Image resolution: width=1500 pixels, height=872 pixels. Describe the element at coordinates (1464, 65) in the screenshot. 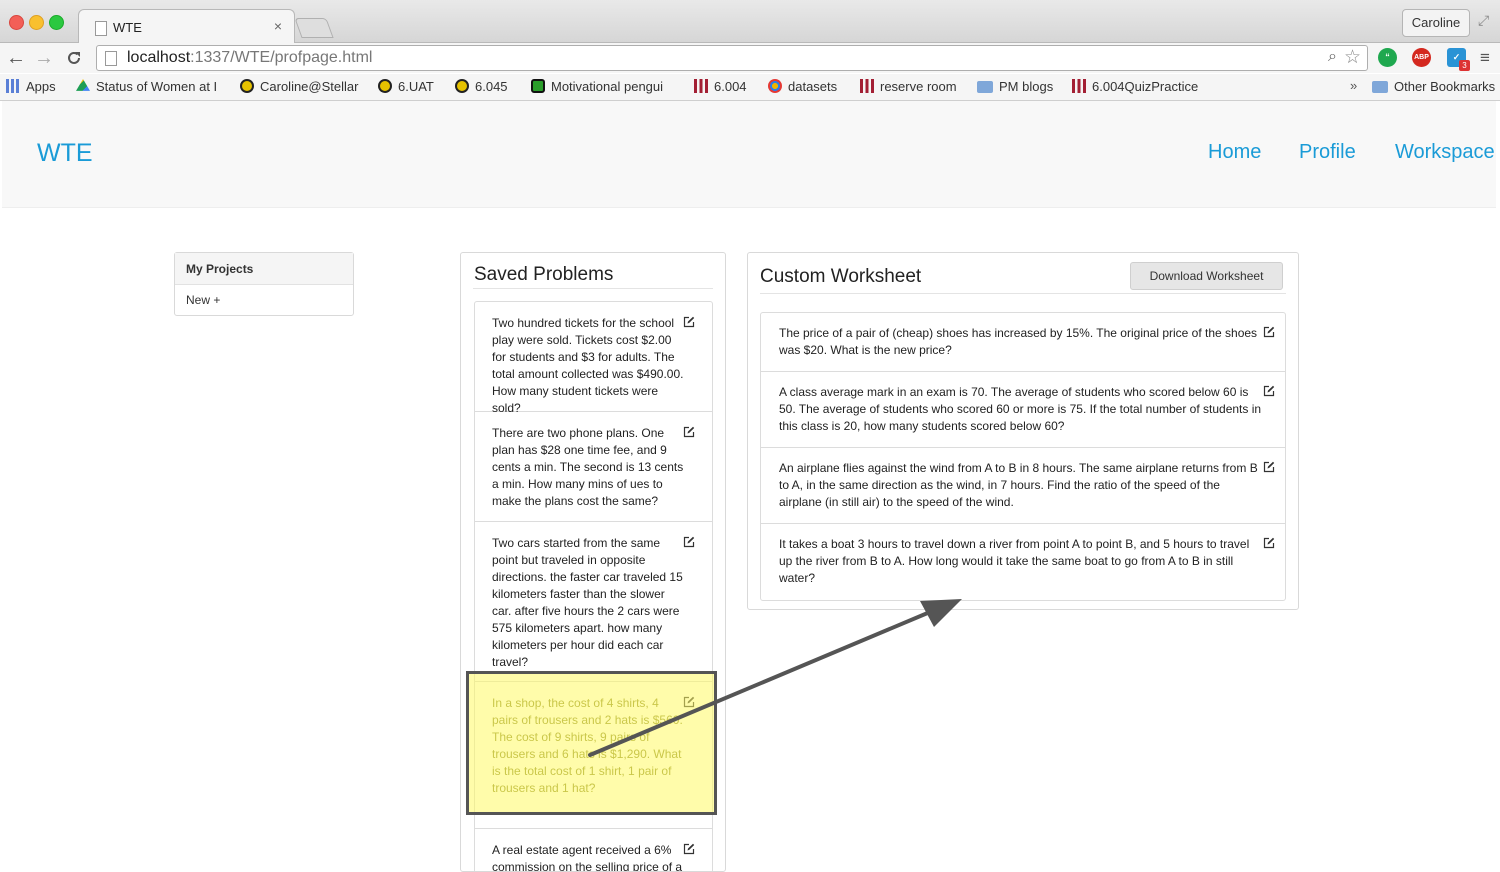

I see `extension-badge: 3` at that location.